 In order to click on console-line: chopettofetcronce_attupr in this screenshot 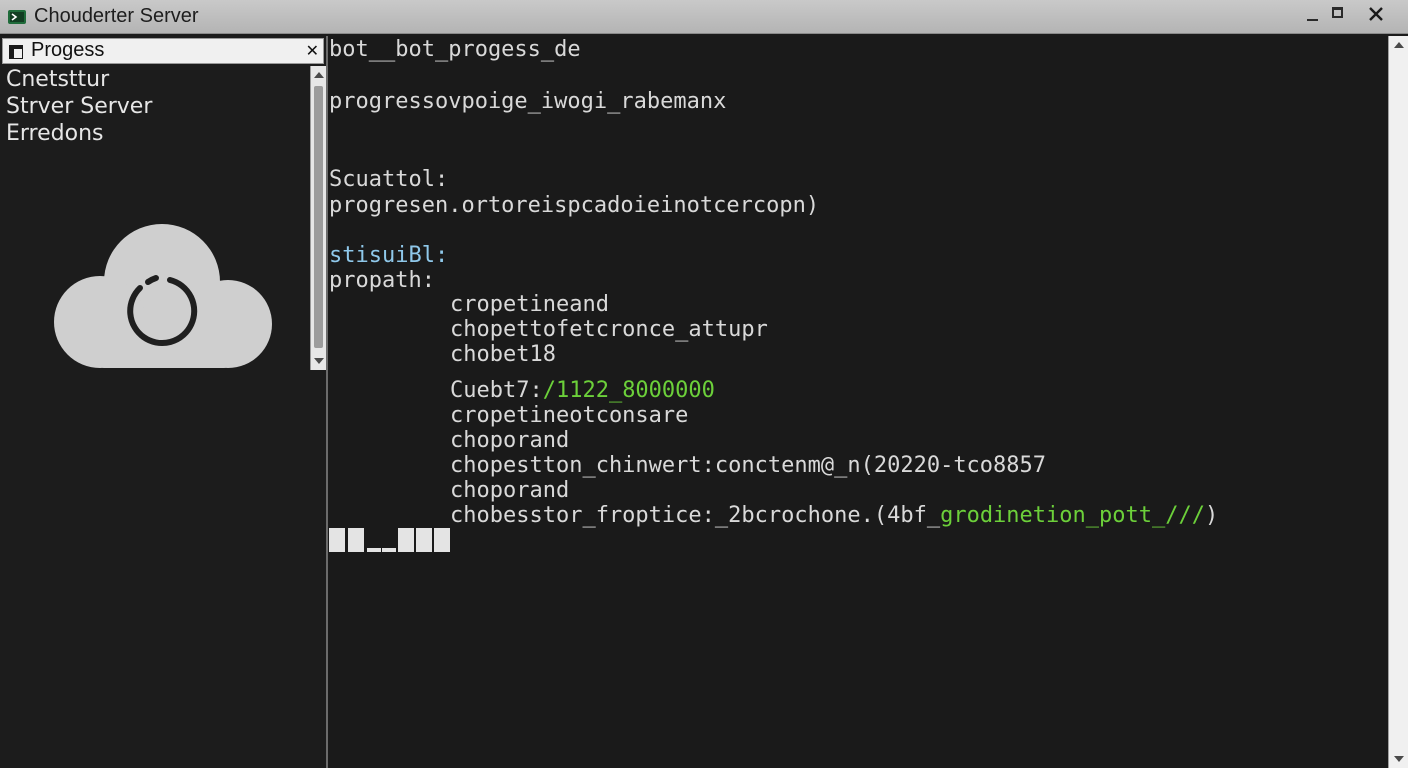, I will do `click(609, 329)`.